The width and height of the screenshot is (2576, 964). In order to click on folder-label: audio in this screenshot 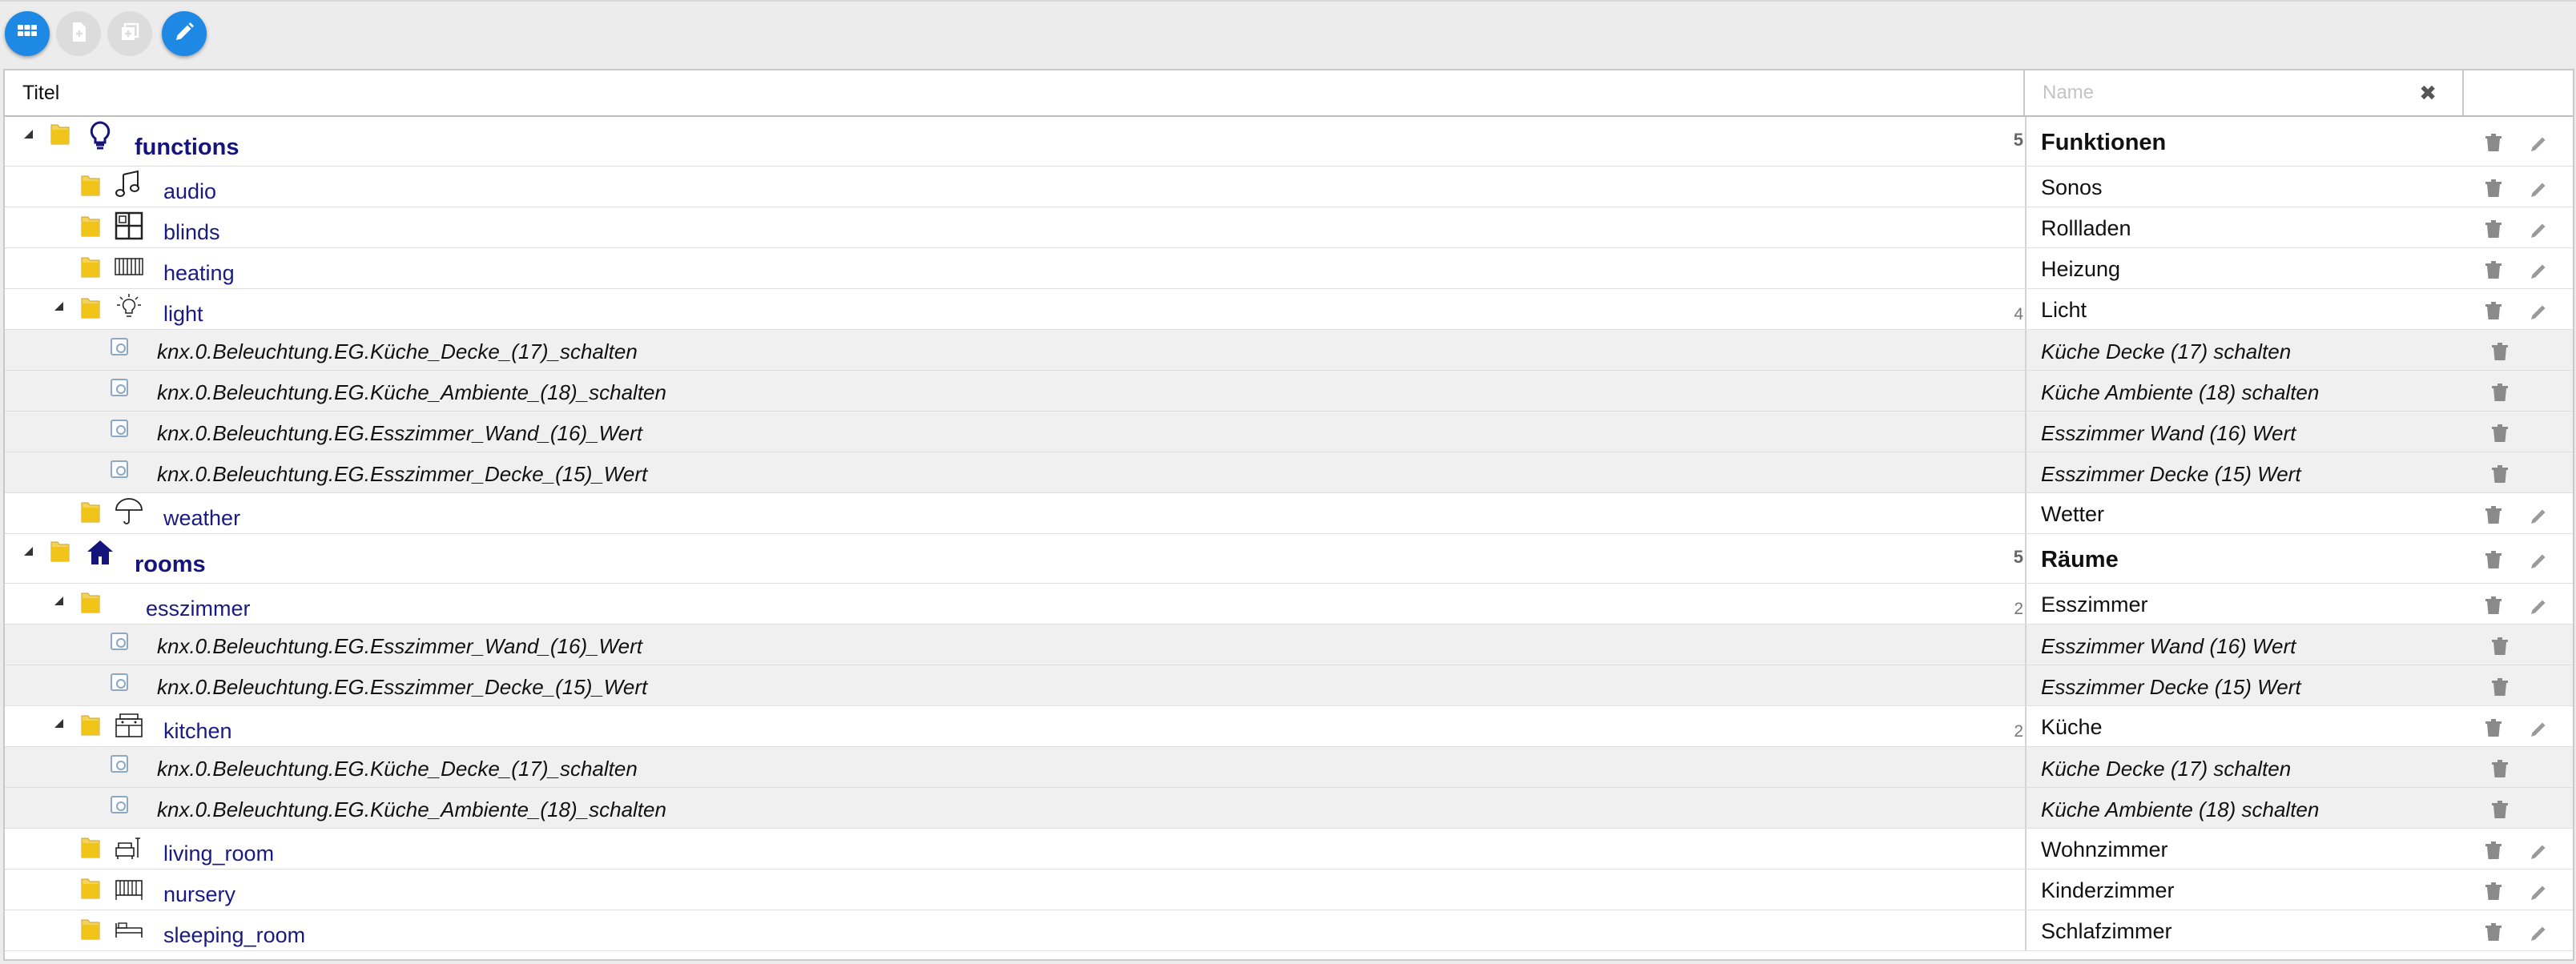, I will do `click(189, 191)`.